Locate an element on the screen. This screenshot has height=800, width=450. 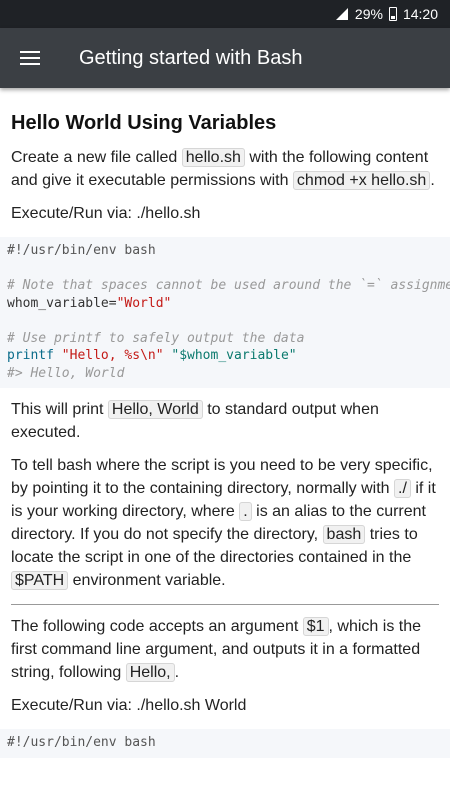
hamburger-icon is located at coordinates (30, 58).